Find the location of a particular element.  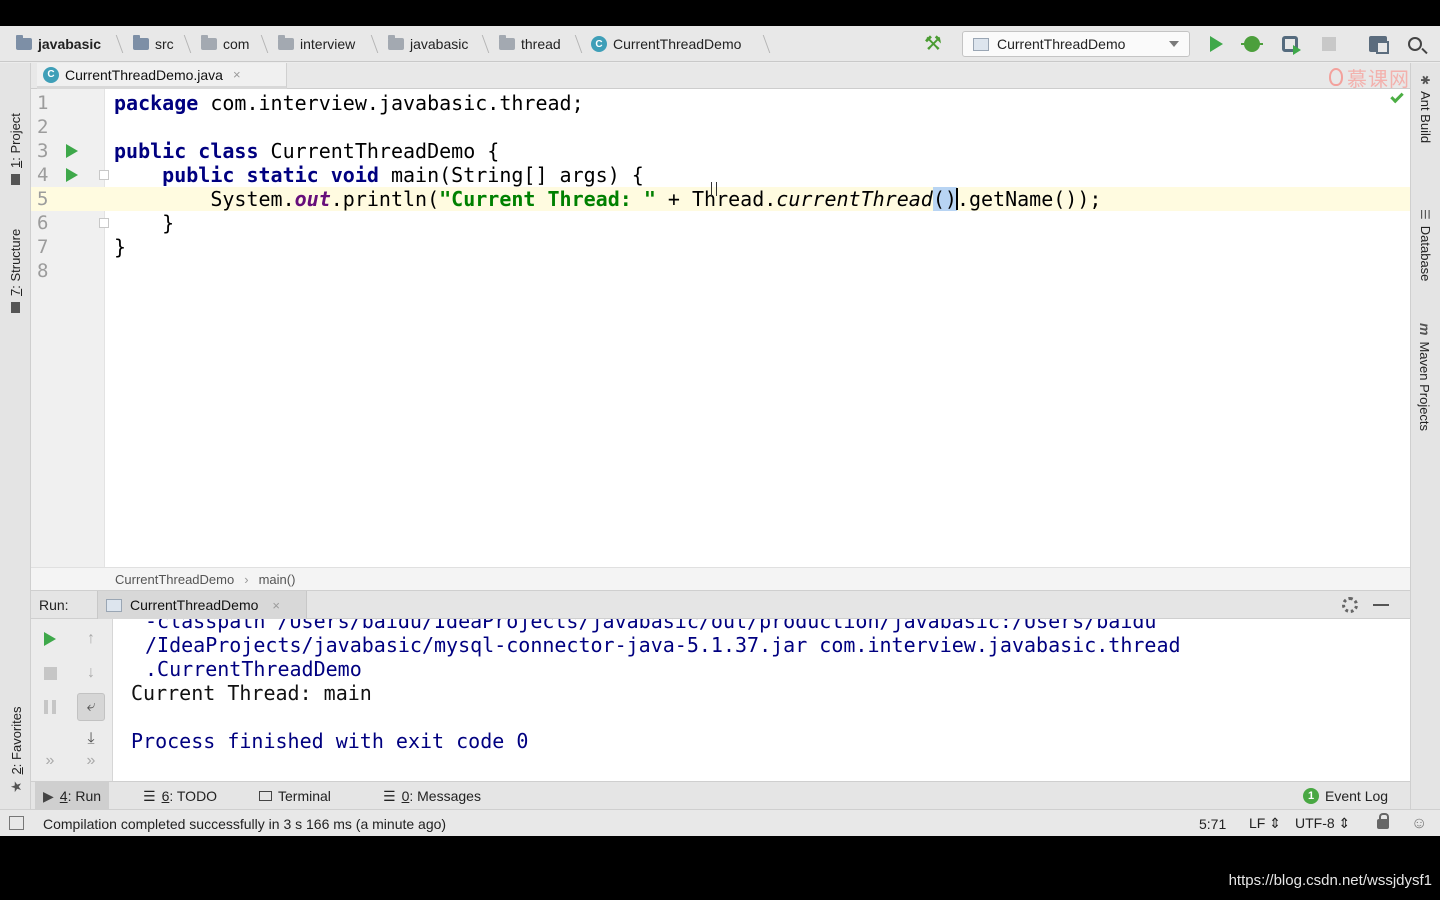

ant-icon: ✱ is located at coordinates (1425, 80).